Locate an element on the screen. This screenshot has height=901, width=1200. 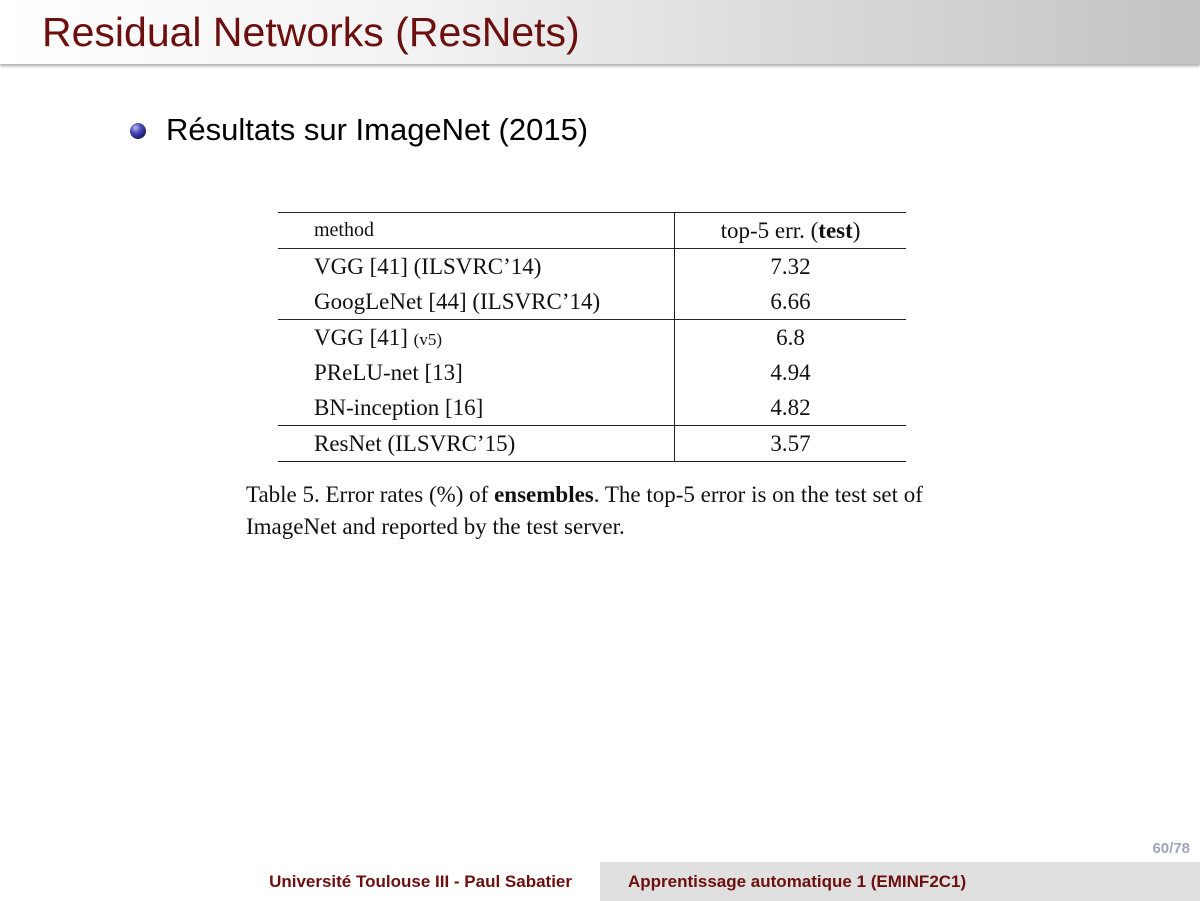
row-method: ResNet (ILSVRC’15) is located at coordinates (476, 443).